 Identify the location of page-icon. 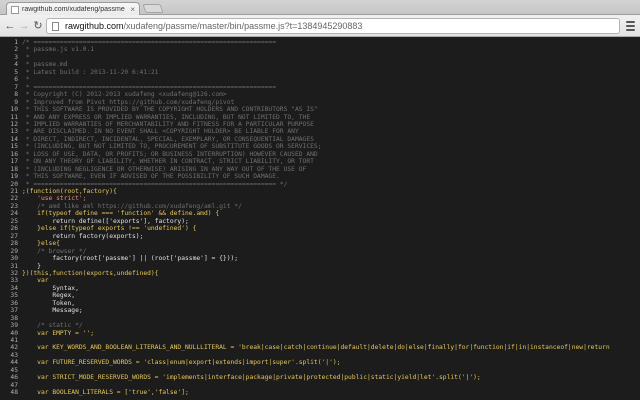
(55, 26).